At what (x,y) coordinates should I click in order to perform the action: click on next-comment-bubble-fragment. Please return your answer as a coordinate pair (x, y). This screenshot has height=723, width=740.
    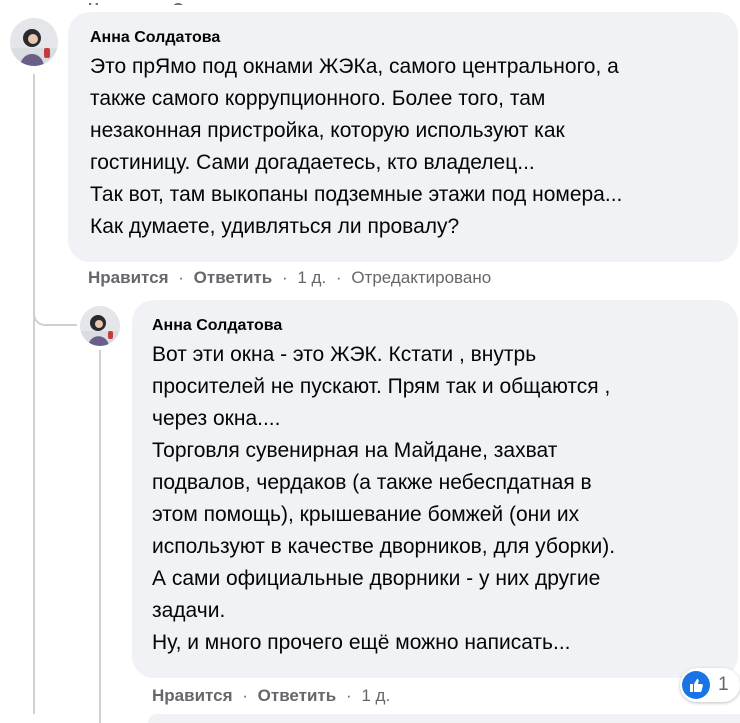
    Looking at the image, I should click on (444, 718).